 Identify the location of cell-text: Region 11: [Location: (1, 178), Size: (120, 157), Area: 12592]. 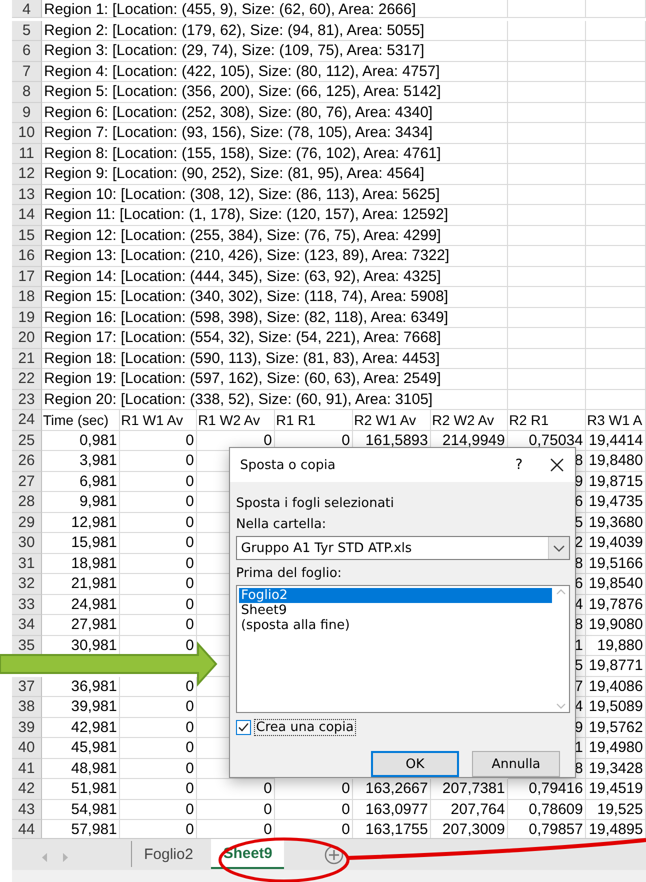
(246, 215).